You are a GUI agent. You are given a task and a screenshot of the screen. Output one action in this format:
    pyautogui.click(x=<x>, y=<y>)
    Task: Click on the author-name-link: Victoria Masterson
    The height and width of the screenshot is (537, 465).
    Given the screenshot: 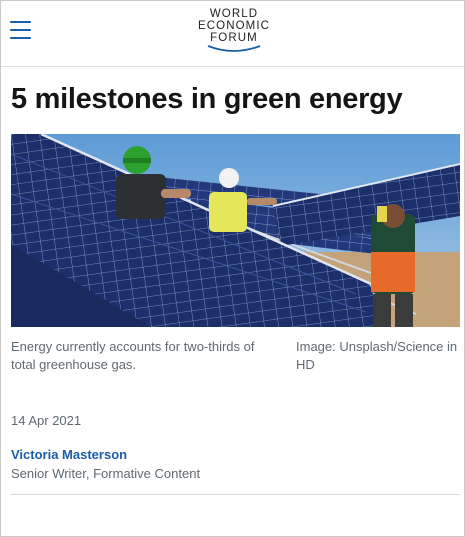 What is the action you would take?
    pyautogui.click(x=69, y=454)
    